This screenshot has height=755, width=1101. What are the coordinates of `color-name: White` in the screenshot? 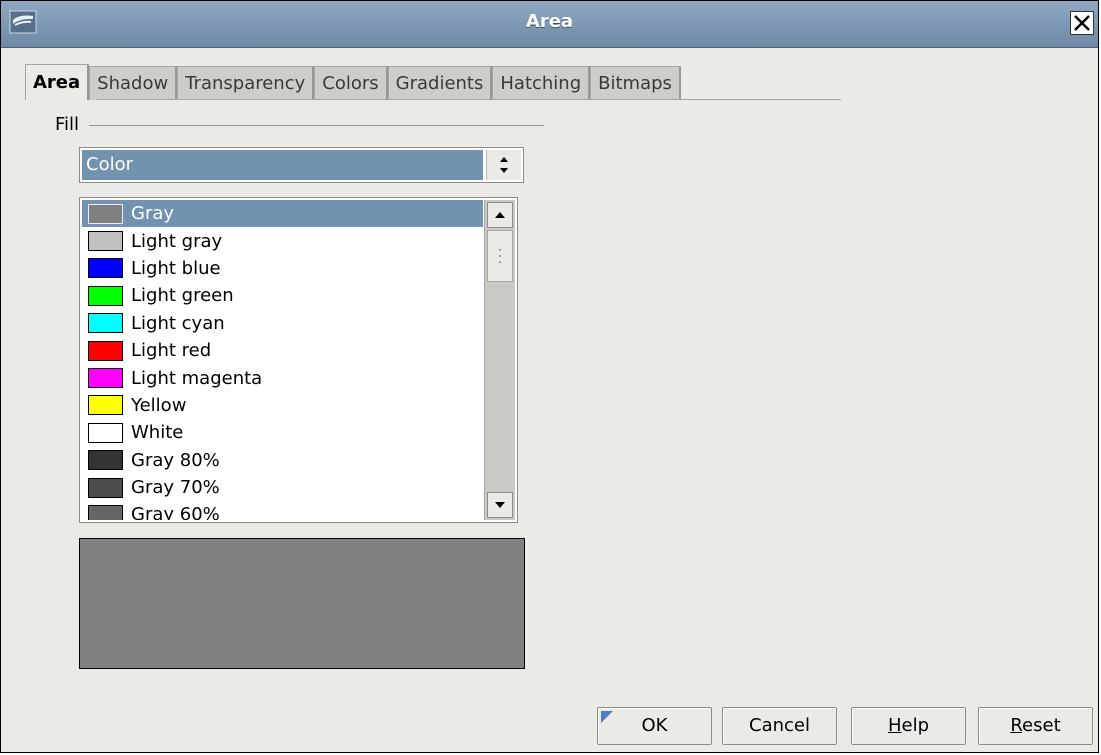 It's located at (157, 433).